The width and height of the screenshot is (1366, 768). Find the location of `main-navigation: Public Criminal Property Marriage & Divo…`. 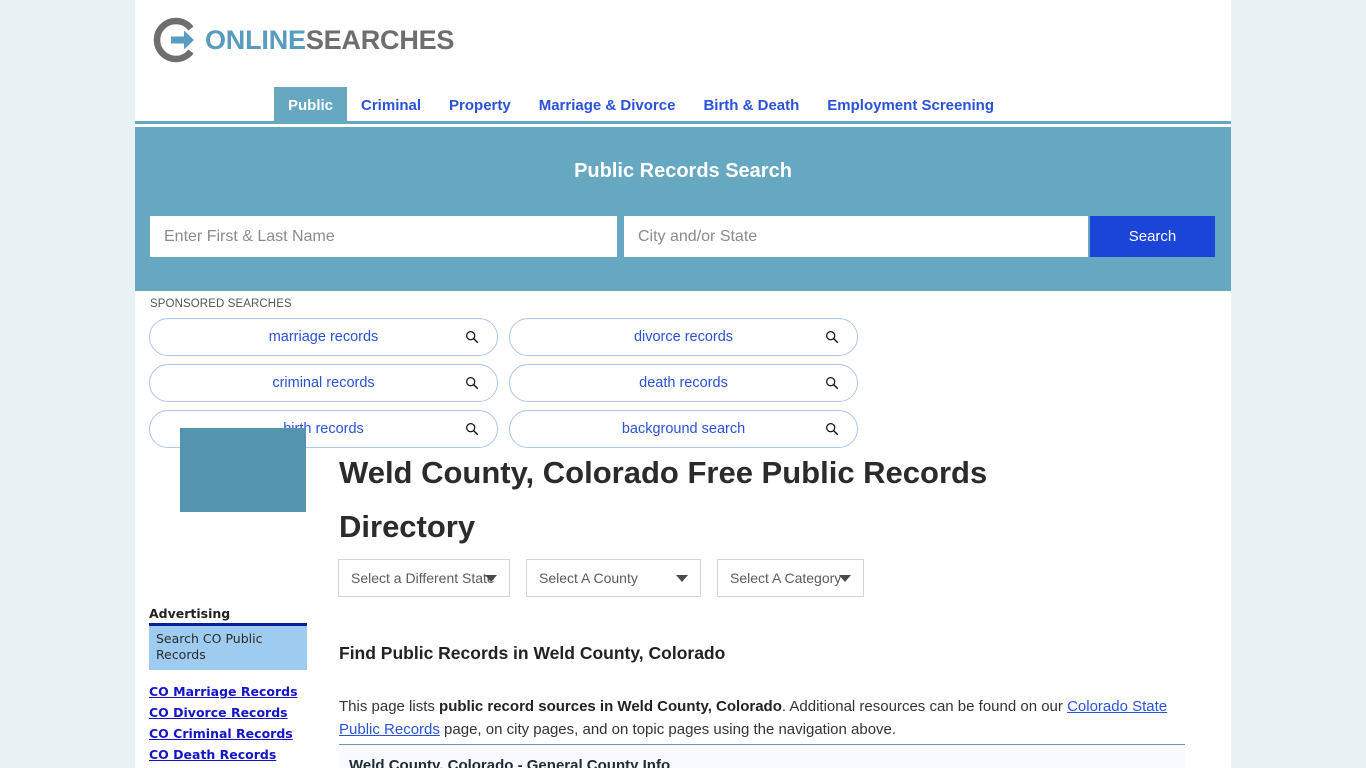

main-navigation: Public Criminal Property Marriage & Divo… is located at coordinates (683, 105).